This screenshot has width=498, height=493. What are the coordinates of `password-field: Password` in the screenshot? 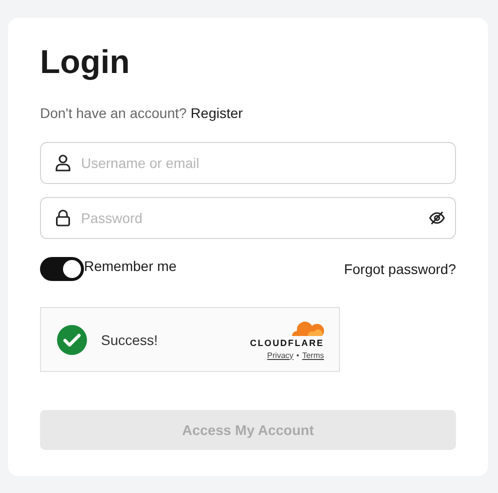 It's located at (248, 218).